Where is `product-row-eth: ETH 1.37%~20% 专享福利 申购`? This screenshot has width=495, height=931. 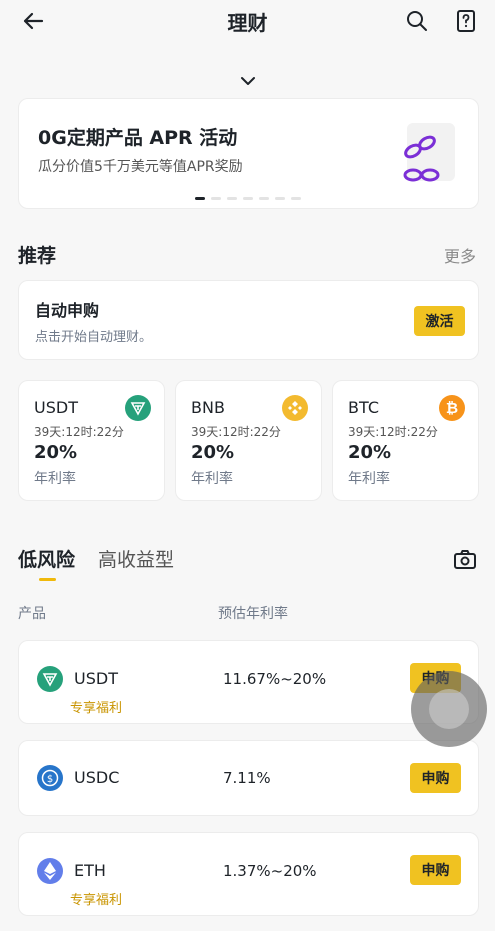 product-row-eth: ETH 1.37%~20% 专享福利 申购 is located at coordinates (248, 874).